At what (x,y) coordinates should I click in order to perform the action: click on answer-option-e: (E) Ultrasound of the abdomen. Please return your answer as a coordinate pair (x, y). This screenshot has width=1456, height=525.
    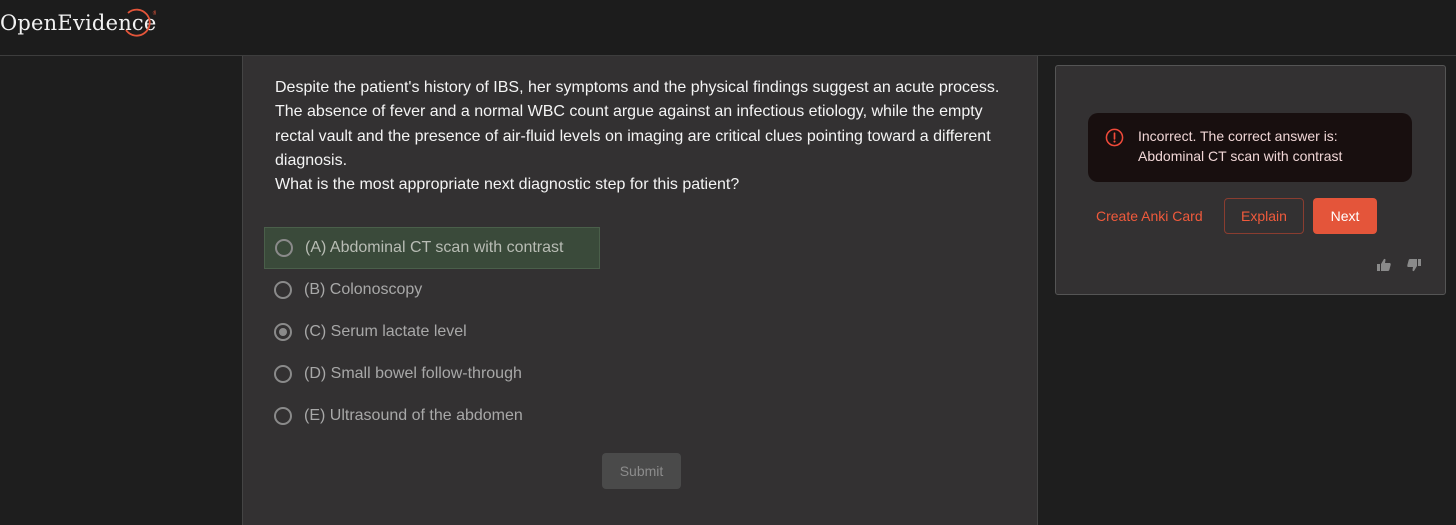
    Looking at the image, I should click on (393, 416).